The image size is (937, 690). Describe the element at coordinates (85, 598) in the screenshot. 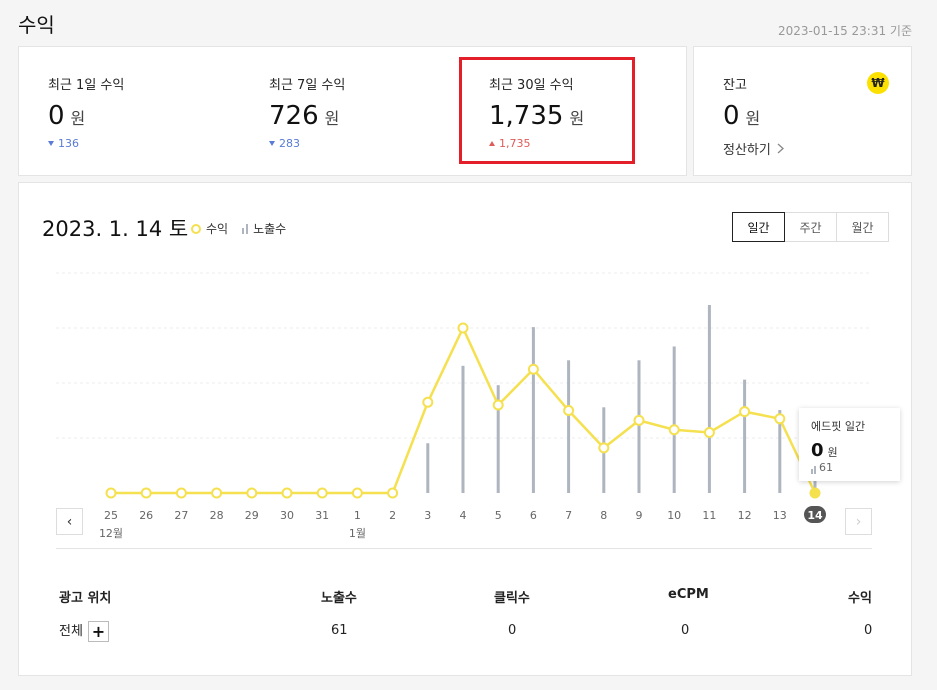

I see `table-header: 광고 위치` at that location.